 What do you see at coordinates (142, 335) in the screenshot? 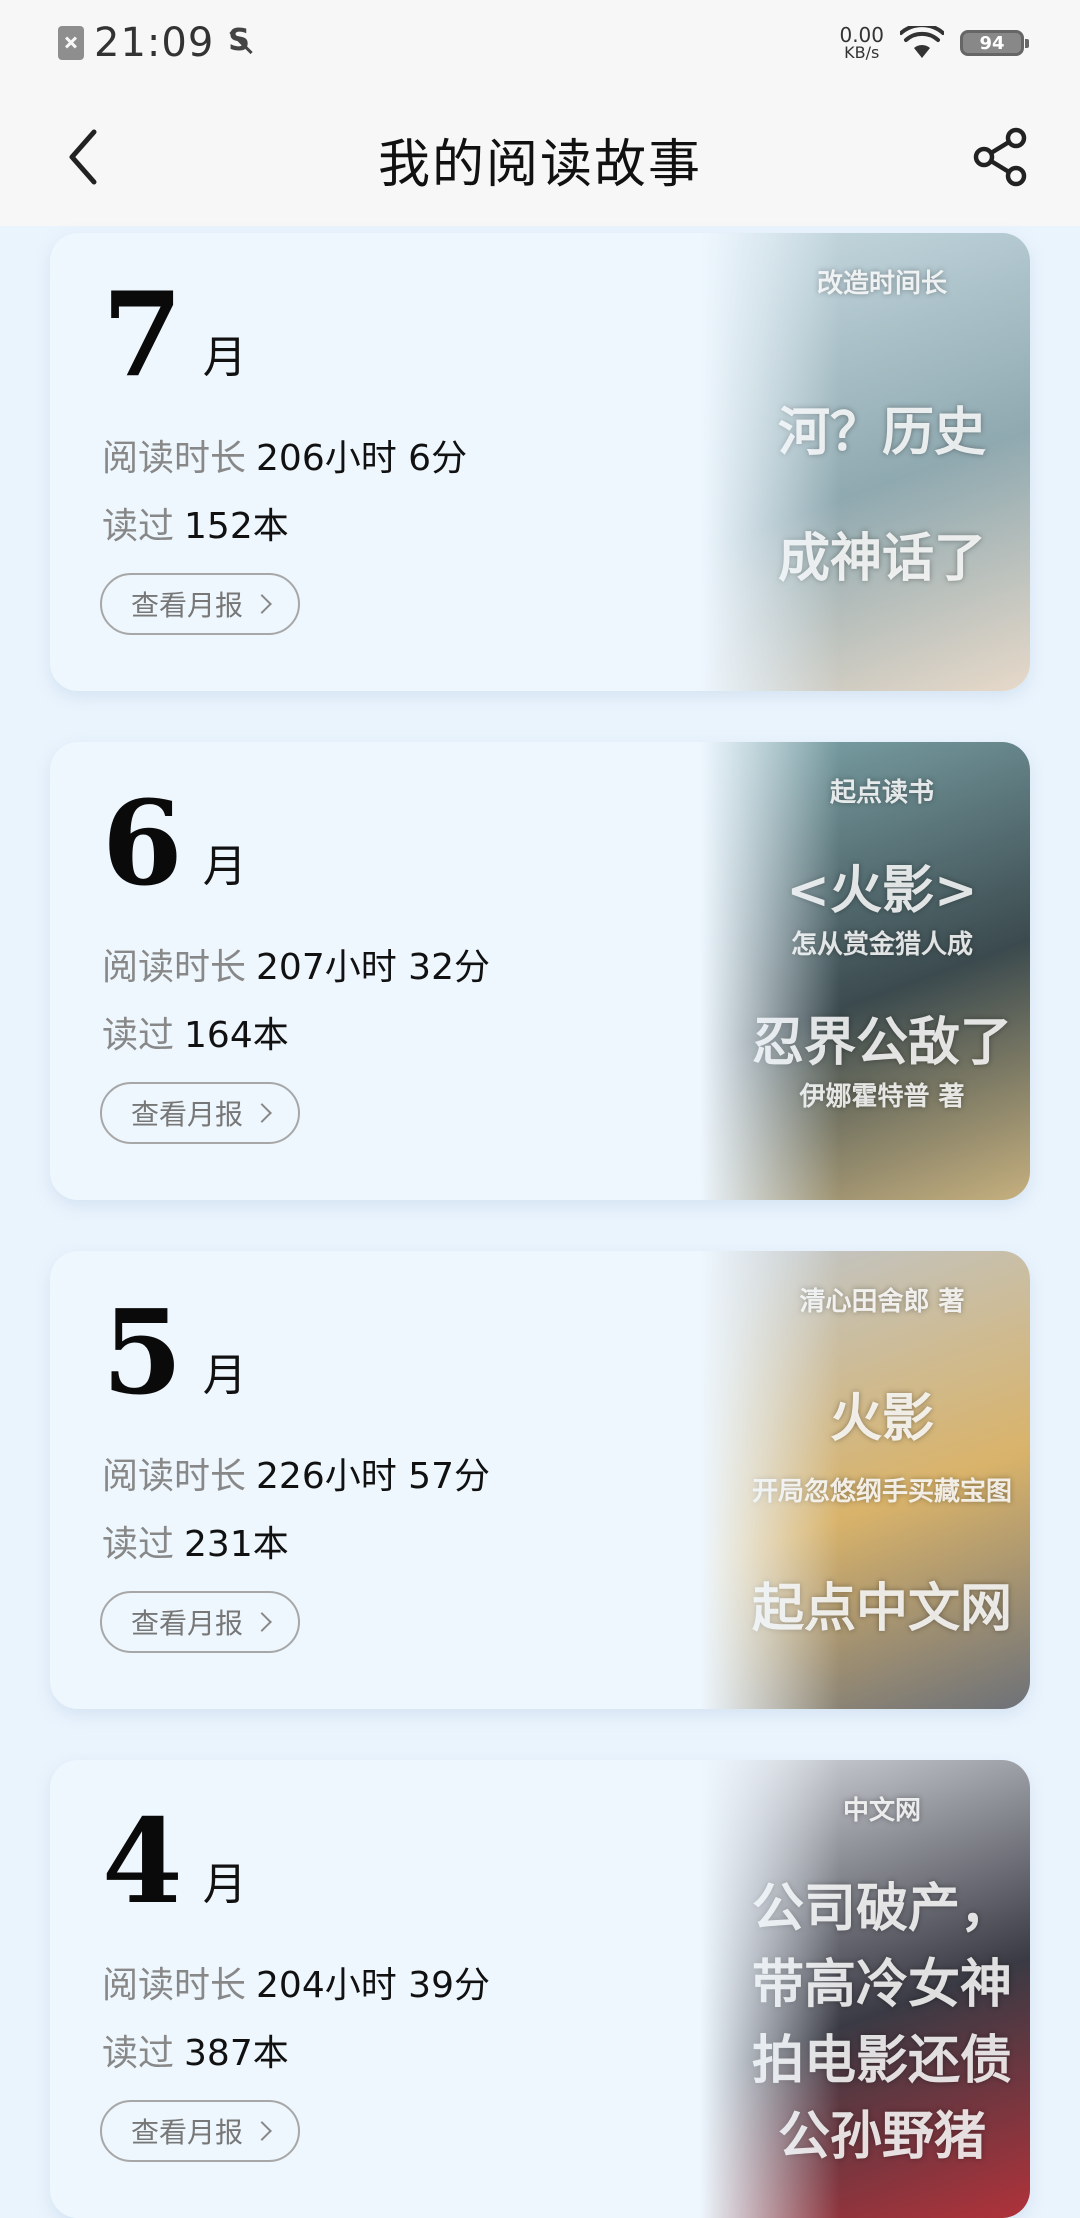
I see `month-number: 7` at bounding box center [142, 335].